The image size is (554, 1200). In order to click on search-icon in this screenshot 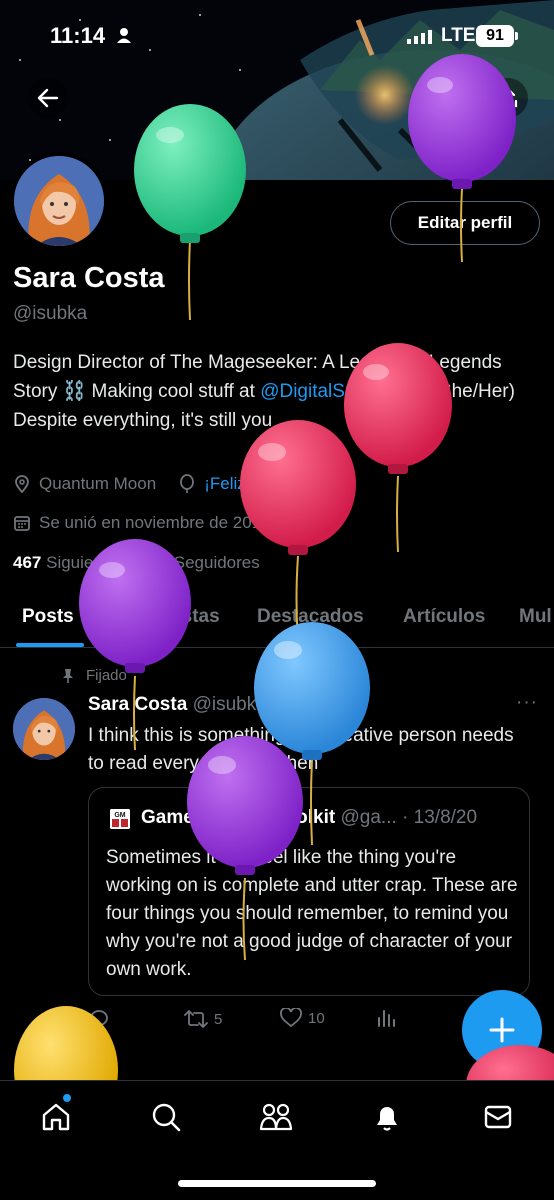, I will do `click(450, 98)`.